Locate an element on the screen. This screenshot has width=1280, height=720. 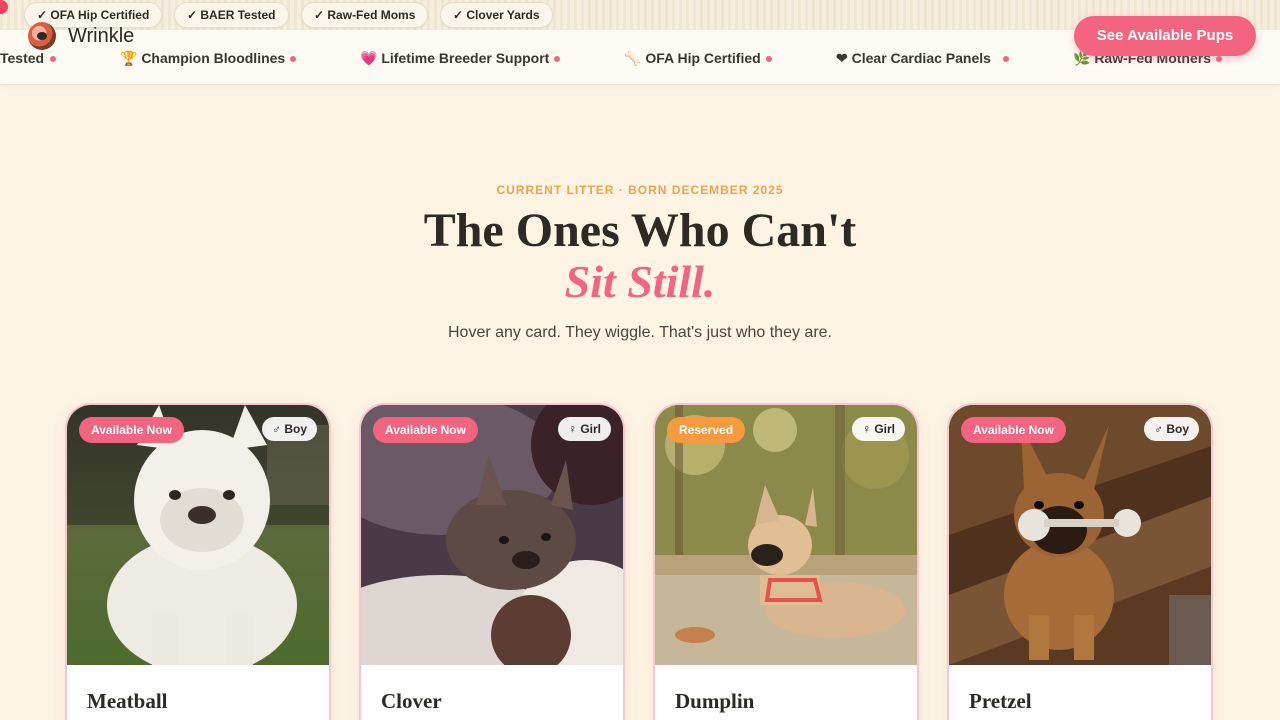
puppy-name: Clover is located at coordinates (411, 701).